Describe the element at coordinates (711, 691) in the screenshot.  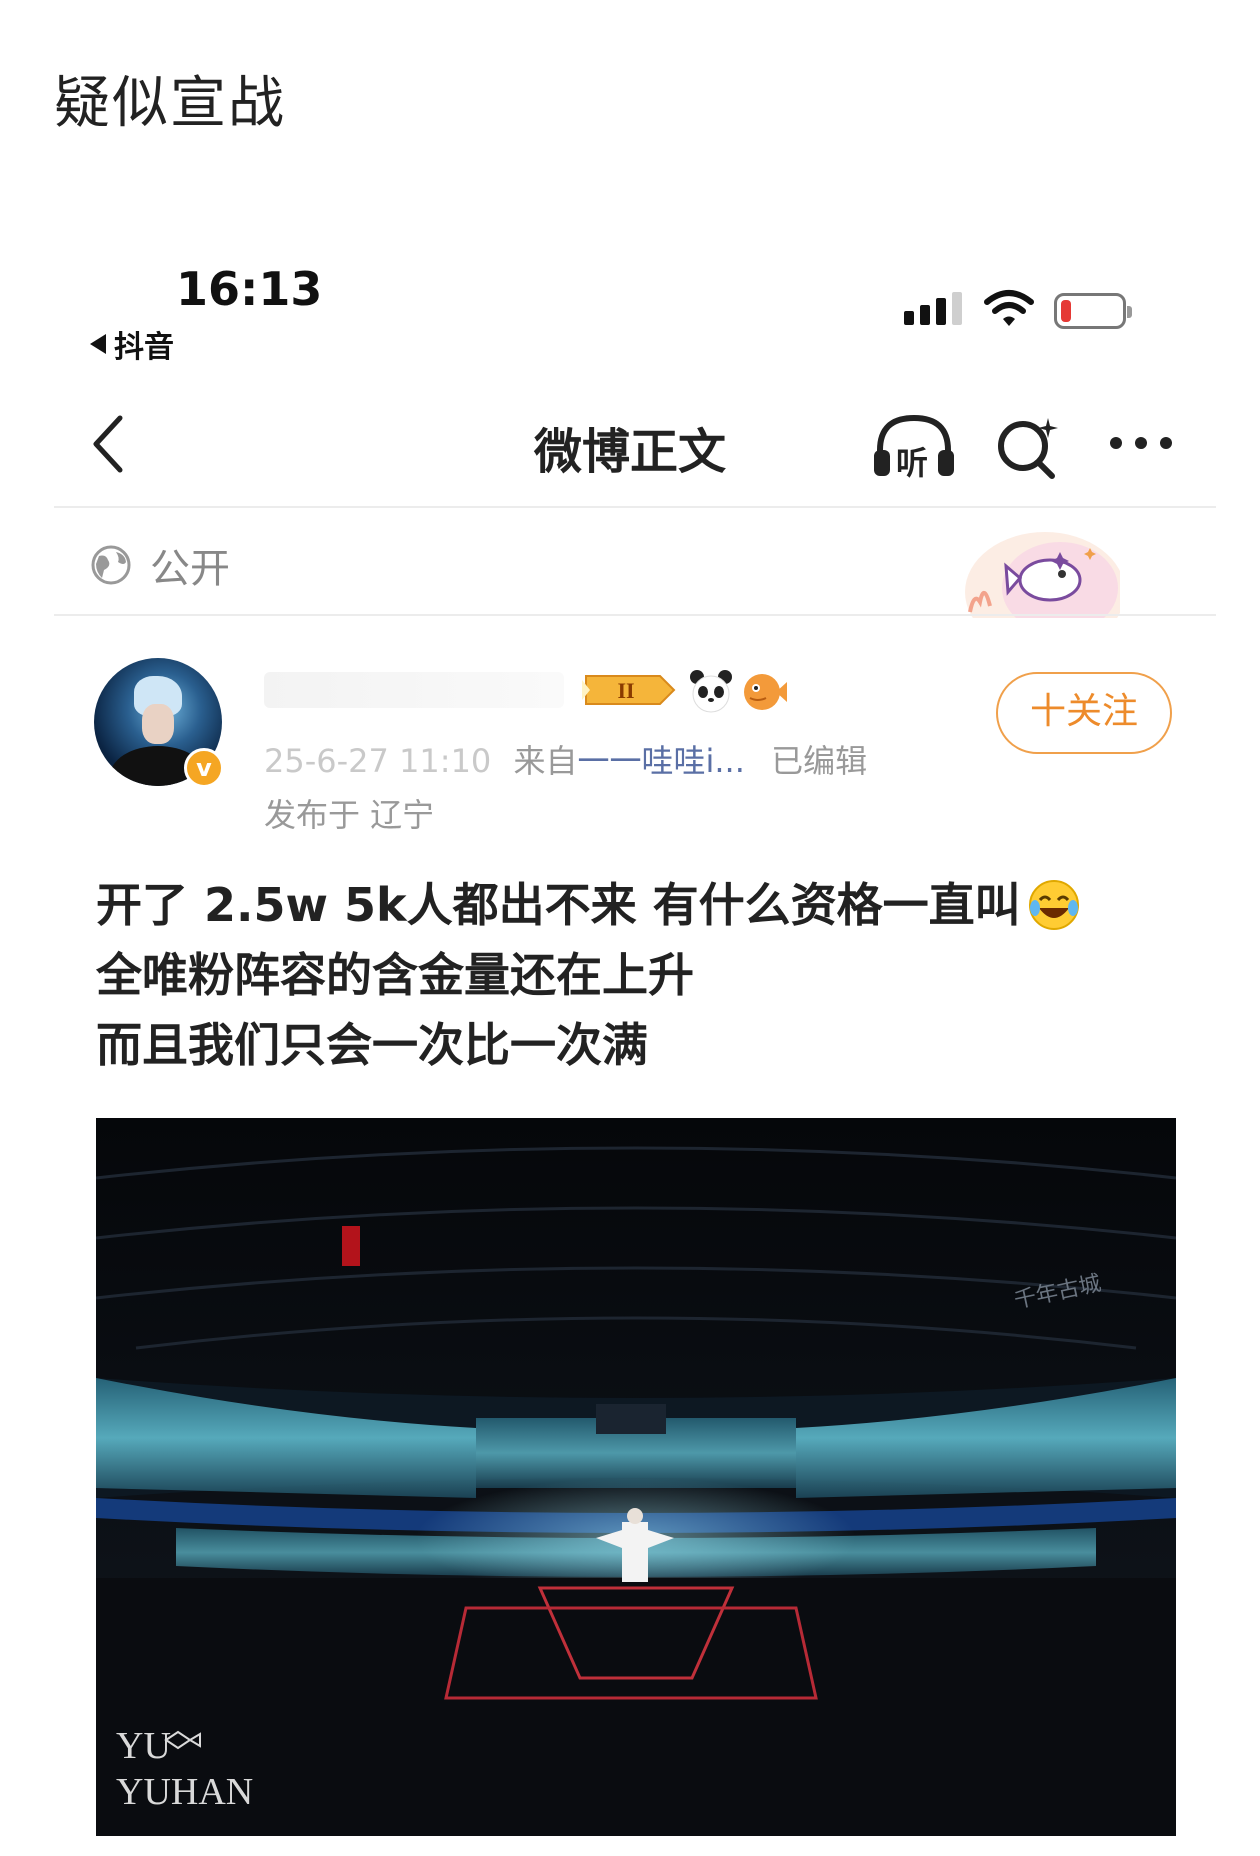
I see `panda-icon` at that location.